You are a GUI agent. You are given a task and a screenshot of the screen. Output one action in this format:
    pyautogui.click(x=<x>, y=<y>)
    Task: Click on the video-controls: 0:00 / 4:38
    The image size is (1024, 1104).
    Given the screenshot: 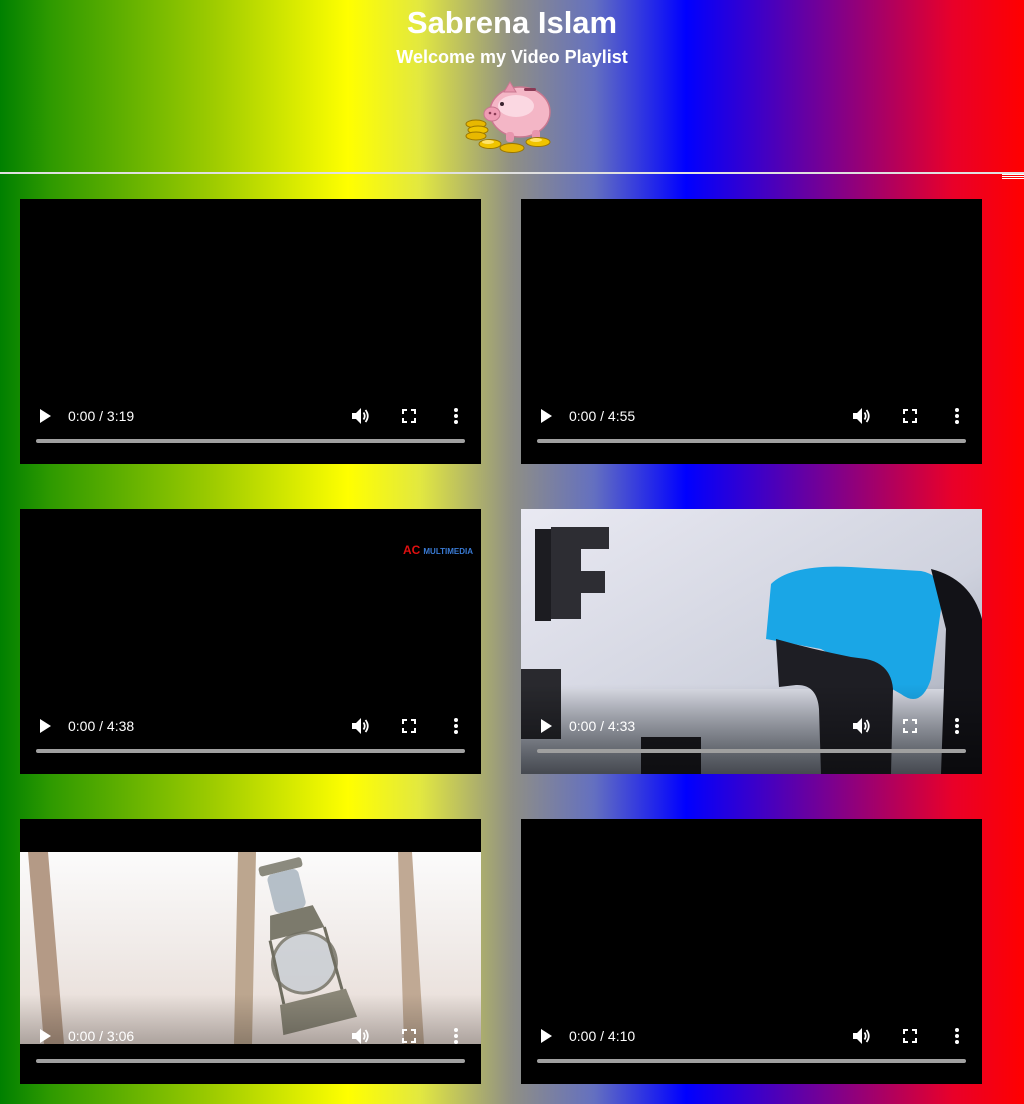 What is the action you would take?
    pyautogui.click(x=250, y=726)
    